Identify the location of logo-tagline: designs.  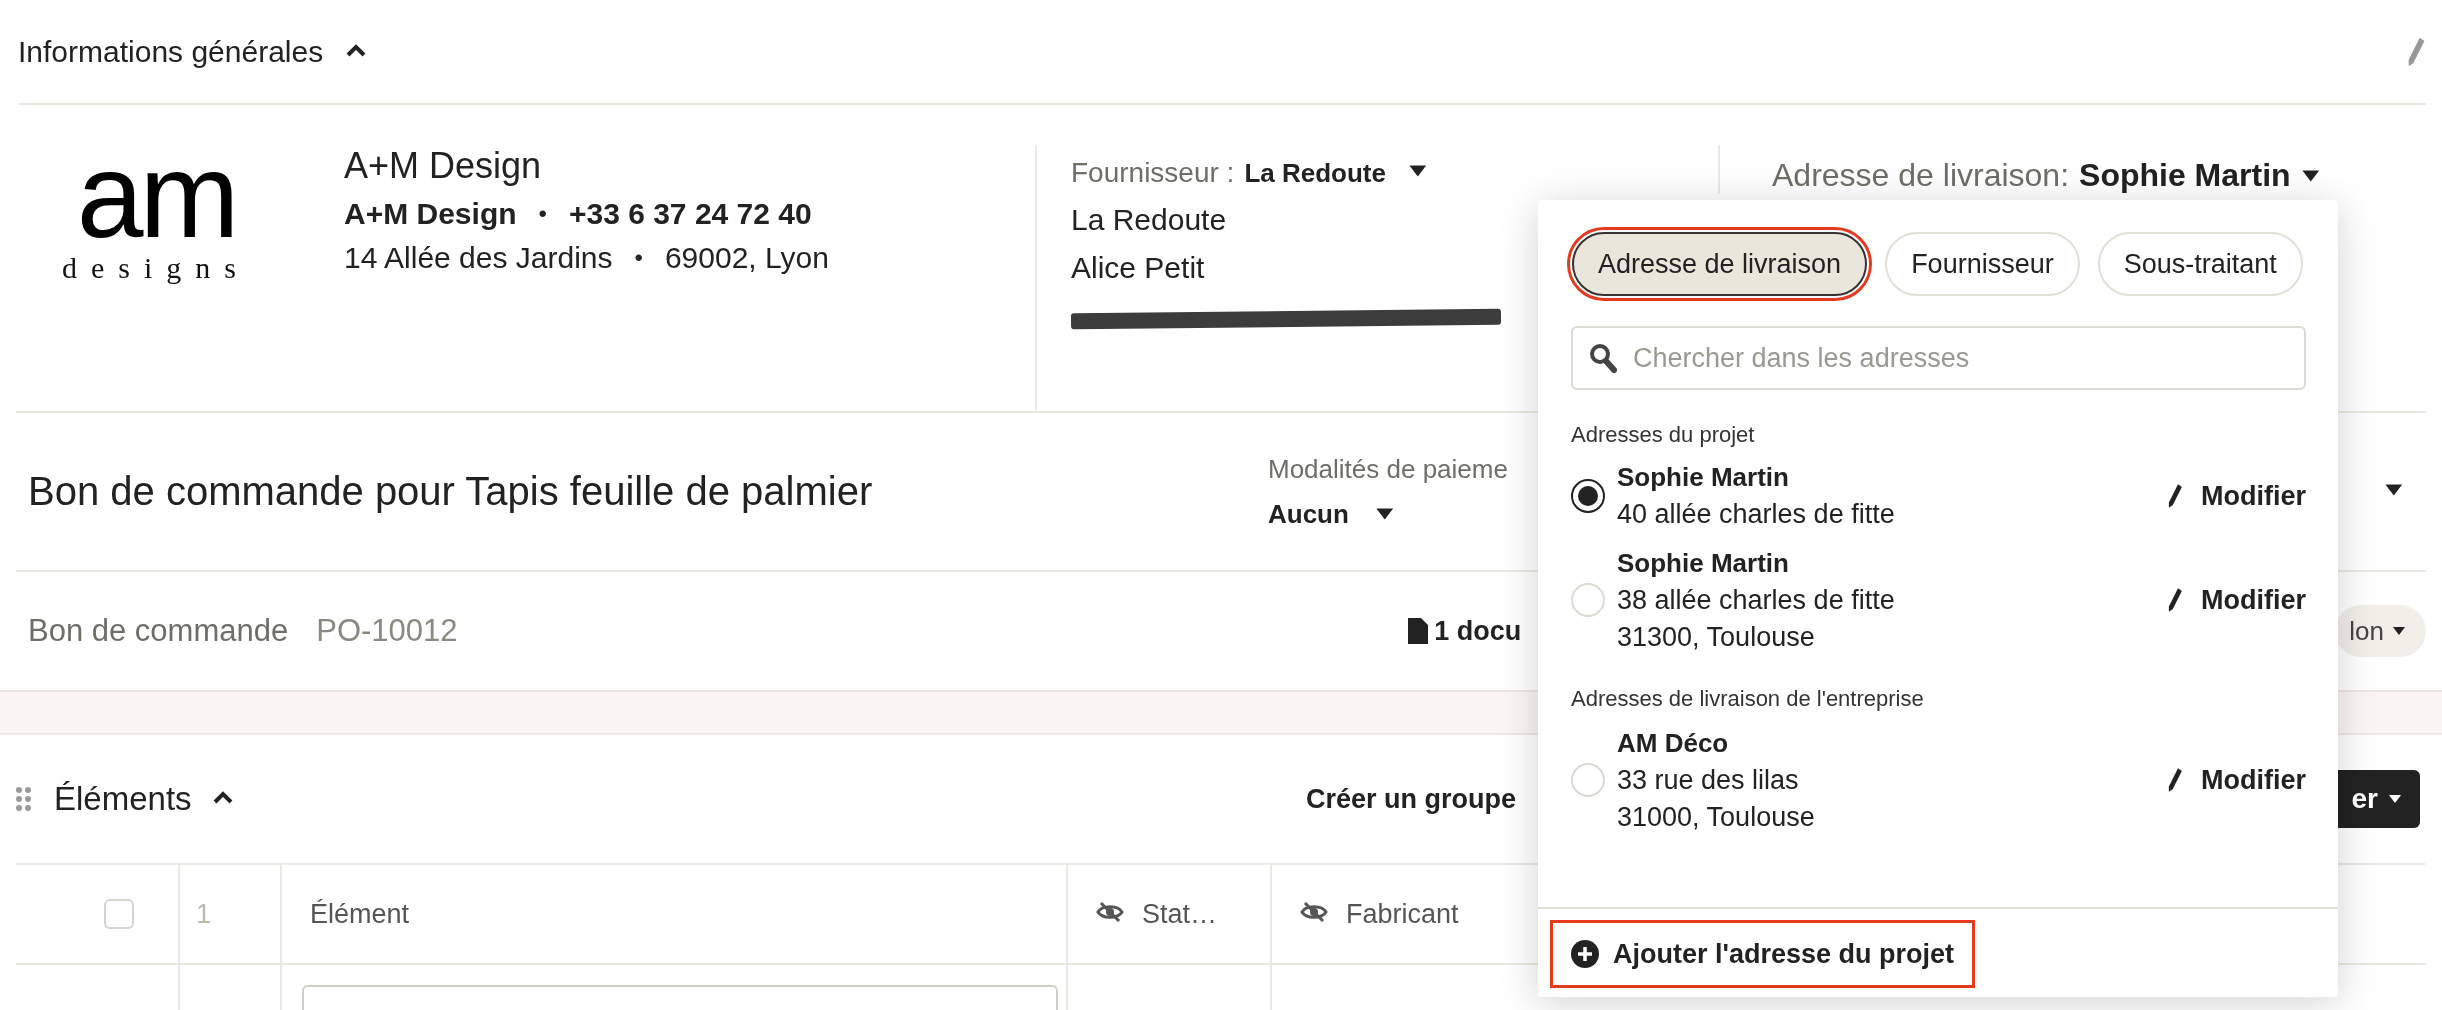
(156, 268).